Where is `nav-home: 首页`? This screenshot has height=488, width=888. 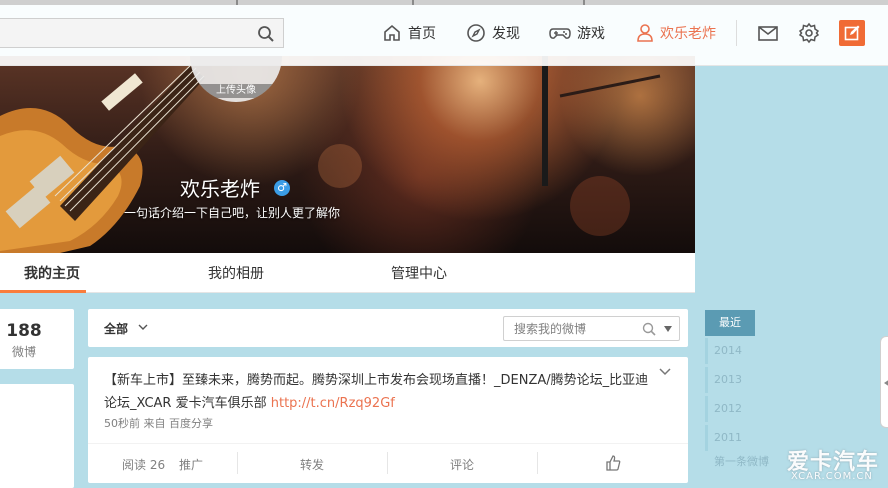
nav-home: 首页 is located at coordinates (409, 33).